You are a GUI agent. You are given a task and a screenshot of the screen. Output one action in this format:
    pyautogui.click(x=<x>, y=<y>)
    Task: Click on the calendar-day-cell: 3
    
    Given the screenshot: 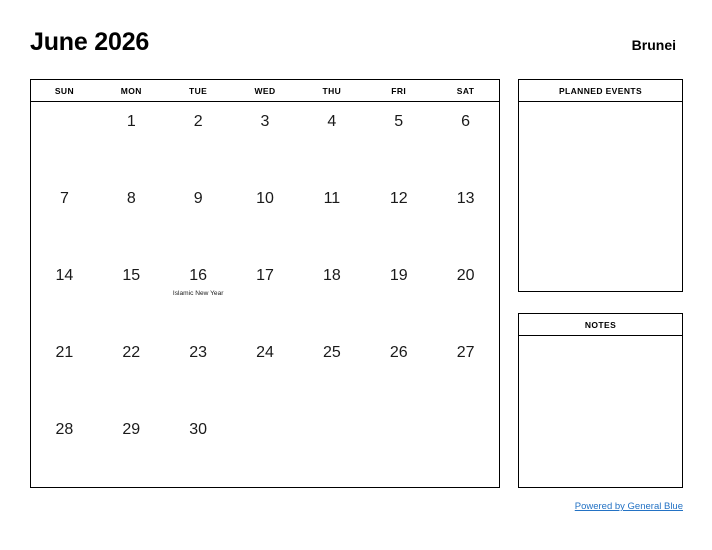 What is the action you would take?
    pyautogui.click(x=265, y=140)
    